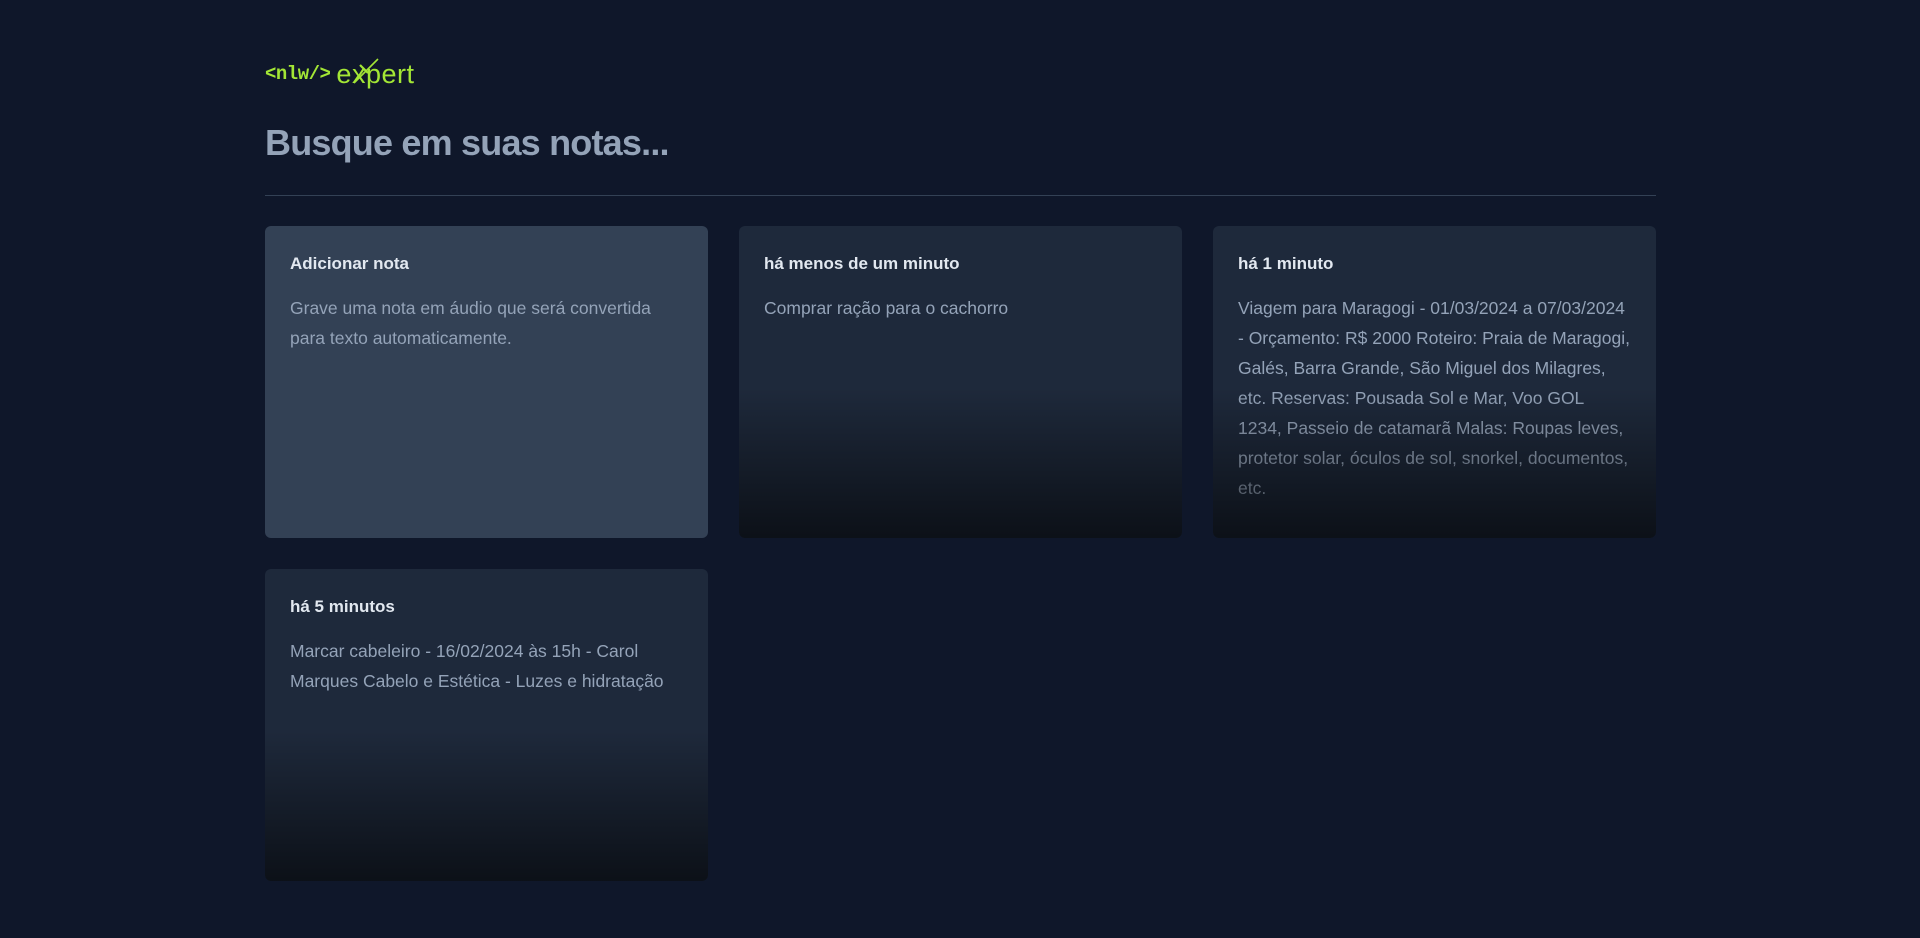 The width and height of the screenshot is (1920, 938). I want to click on nlw-expert-logo: <nlw/> expert, so click(339, 73).